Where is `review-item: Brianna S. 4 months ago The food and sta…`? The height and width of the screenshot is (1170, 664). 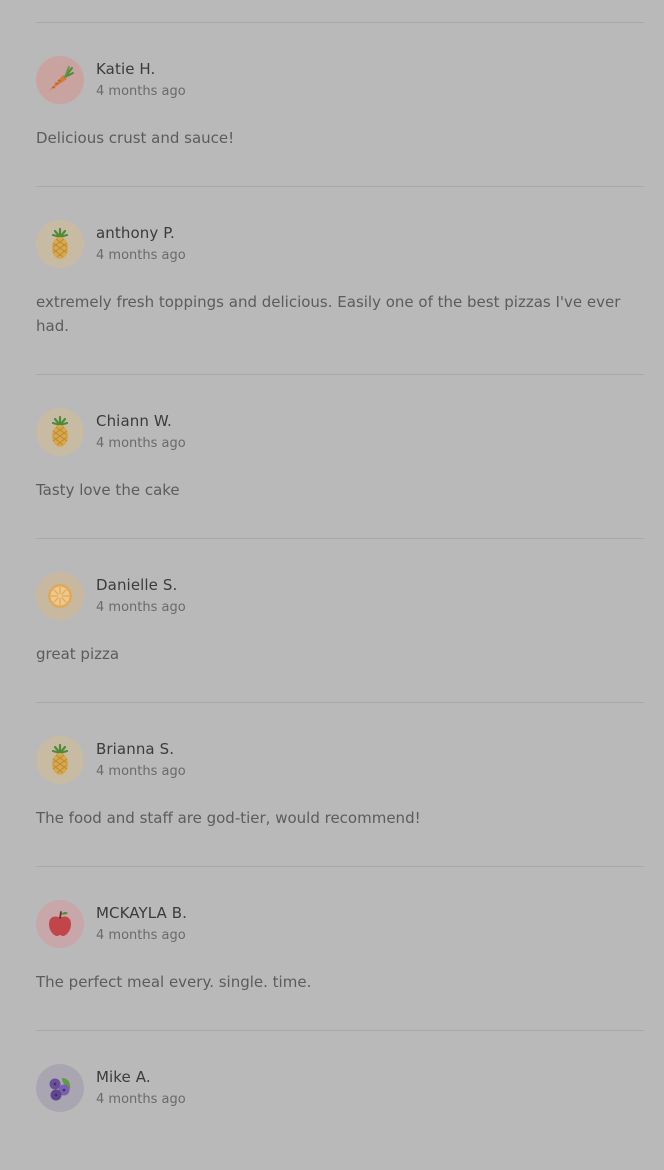
review-item: Brianna S. 4 months ago The food and sta… is located at coordinates (340, 785).